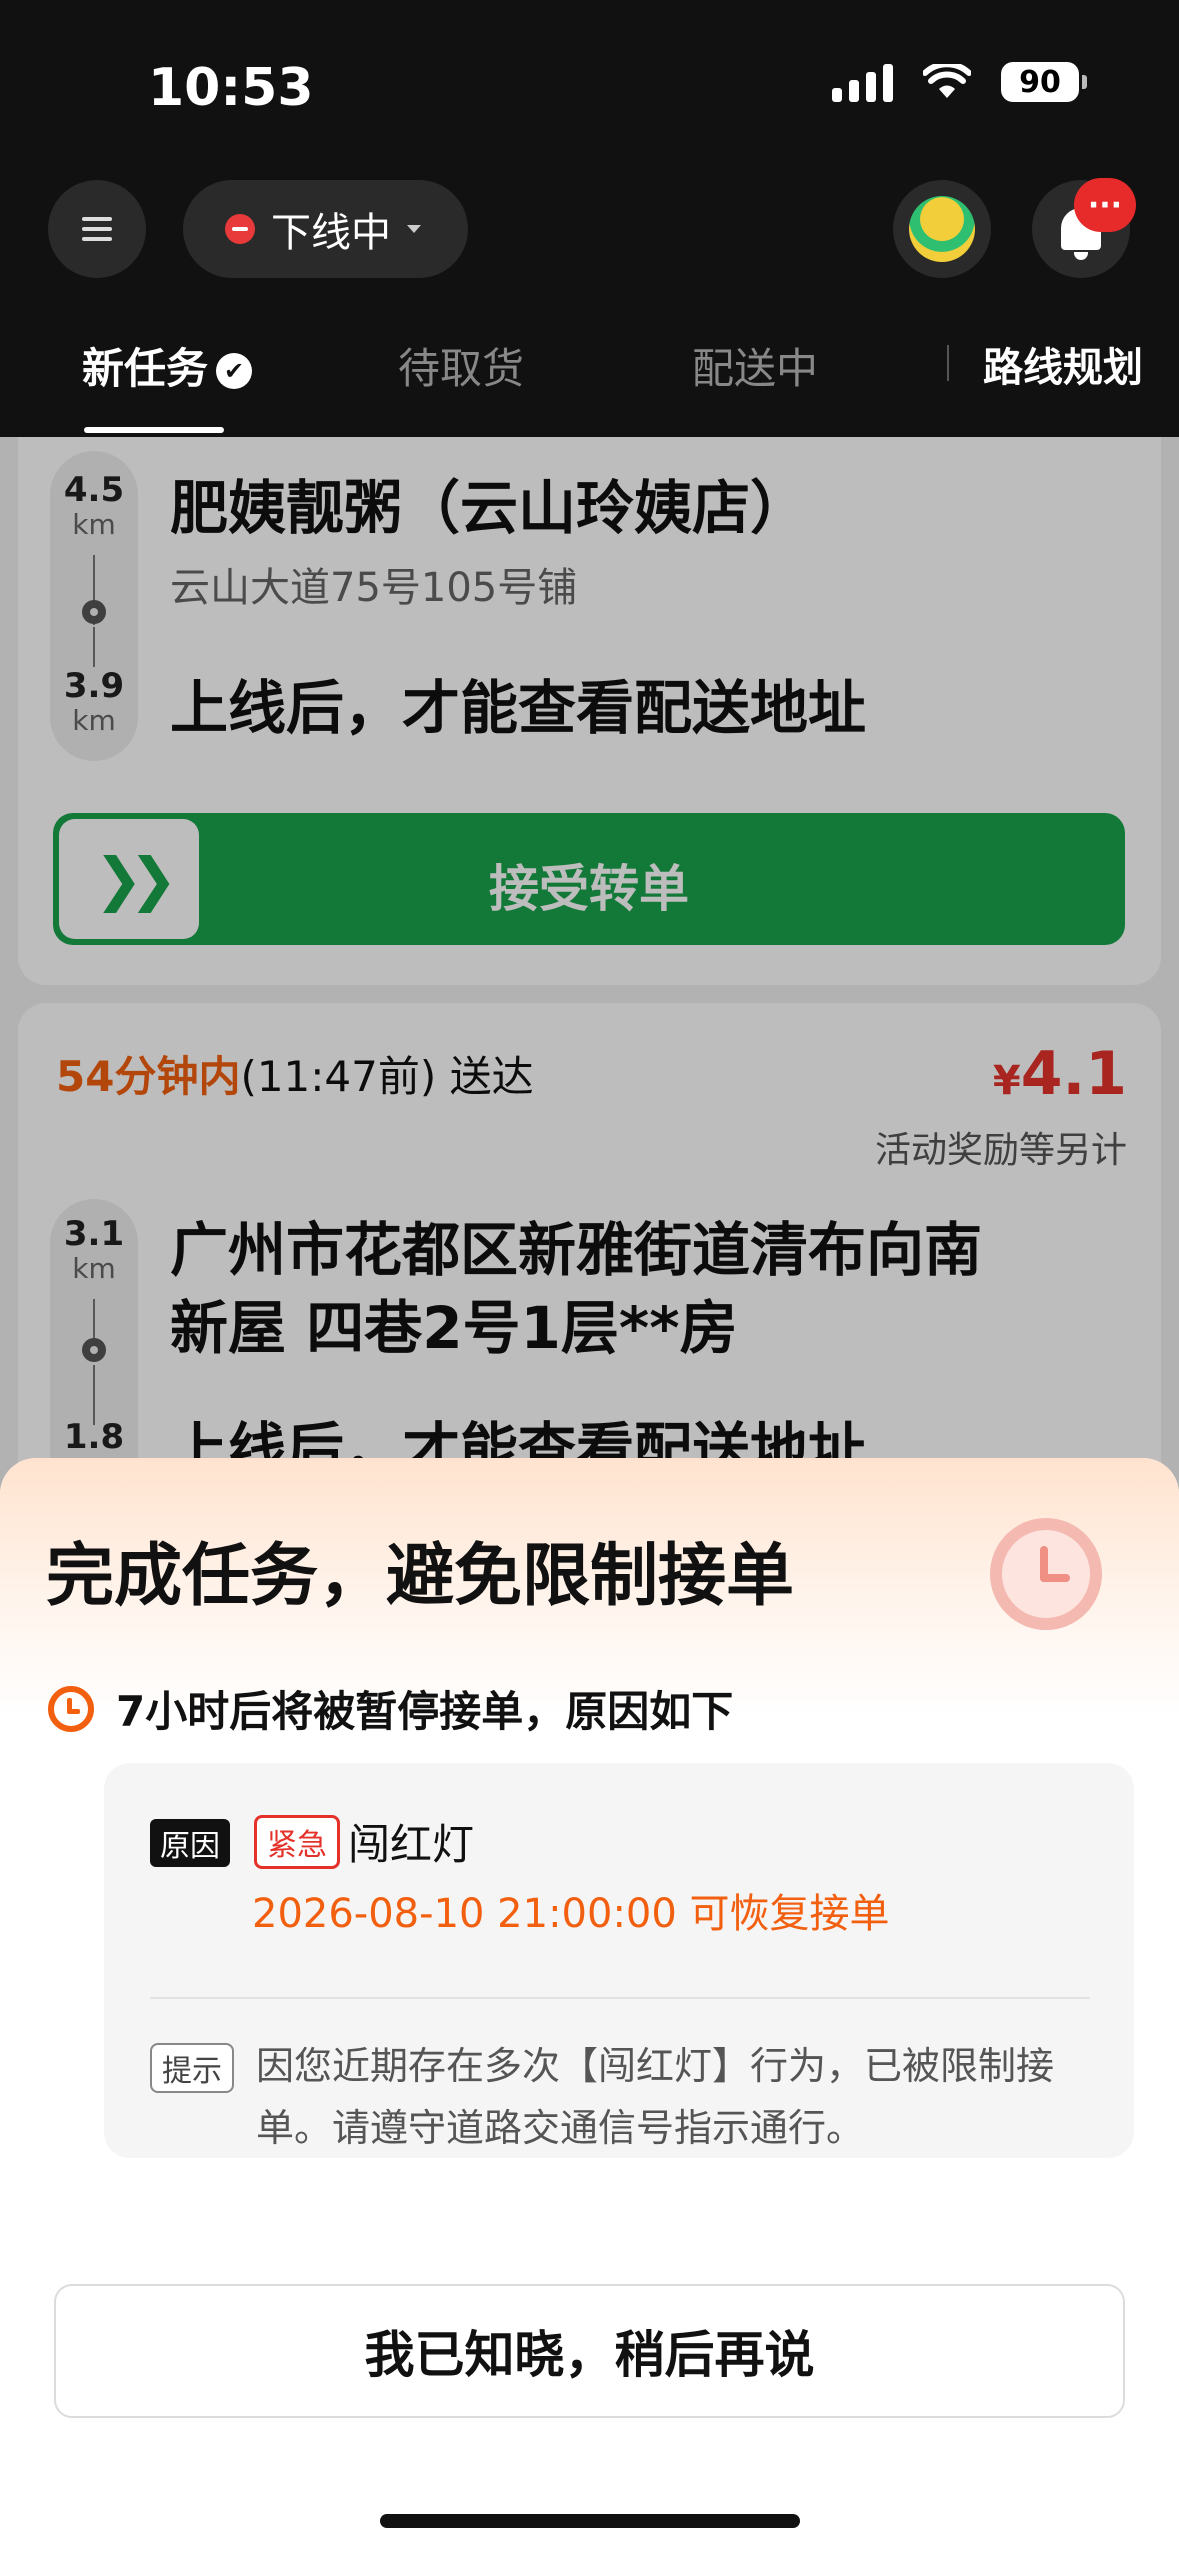 The height and width of the screenshot is (2556, 1179). Describe the element at coordinates (297, 1842) in the screenshot. I see `urgent-badge: 紧急` at that location.